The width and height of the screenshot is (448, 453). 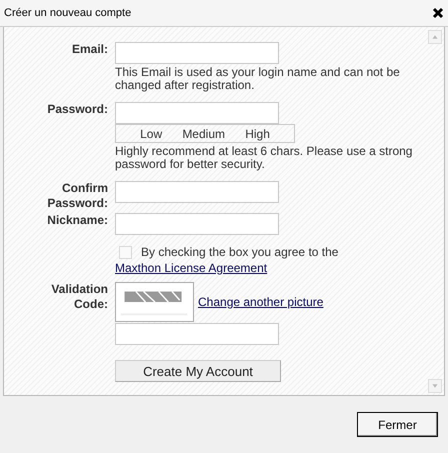 What do you see at coordinates (77, 109) in the screenshot?
I see `field-label: Password:` at bounding box center [77, 109].